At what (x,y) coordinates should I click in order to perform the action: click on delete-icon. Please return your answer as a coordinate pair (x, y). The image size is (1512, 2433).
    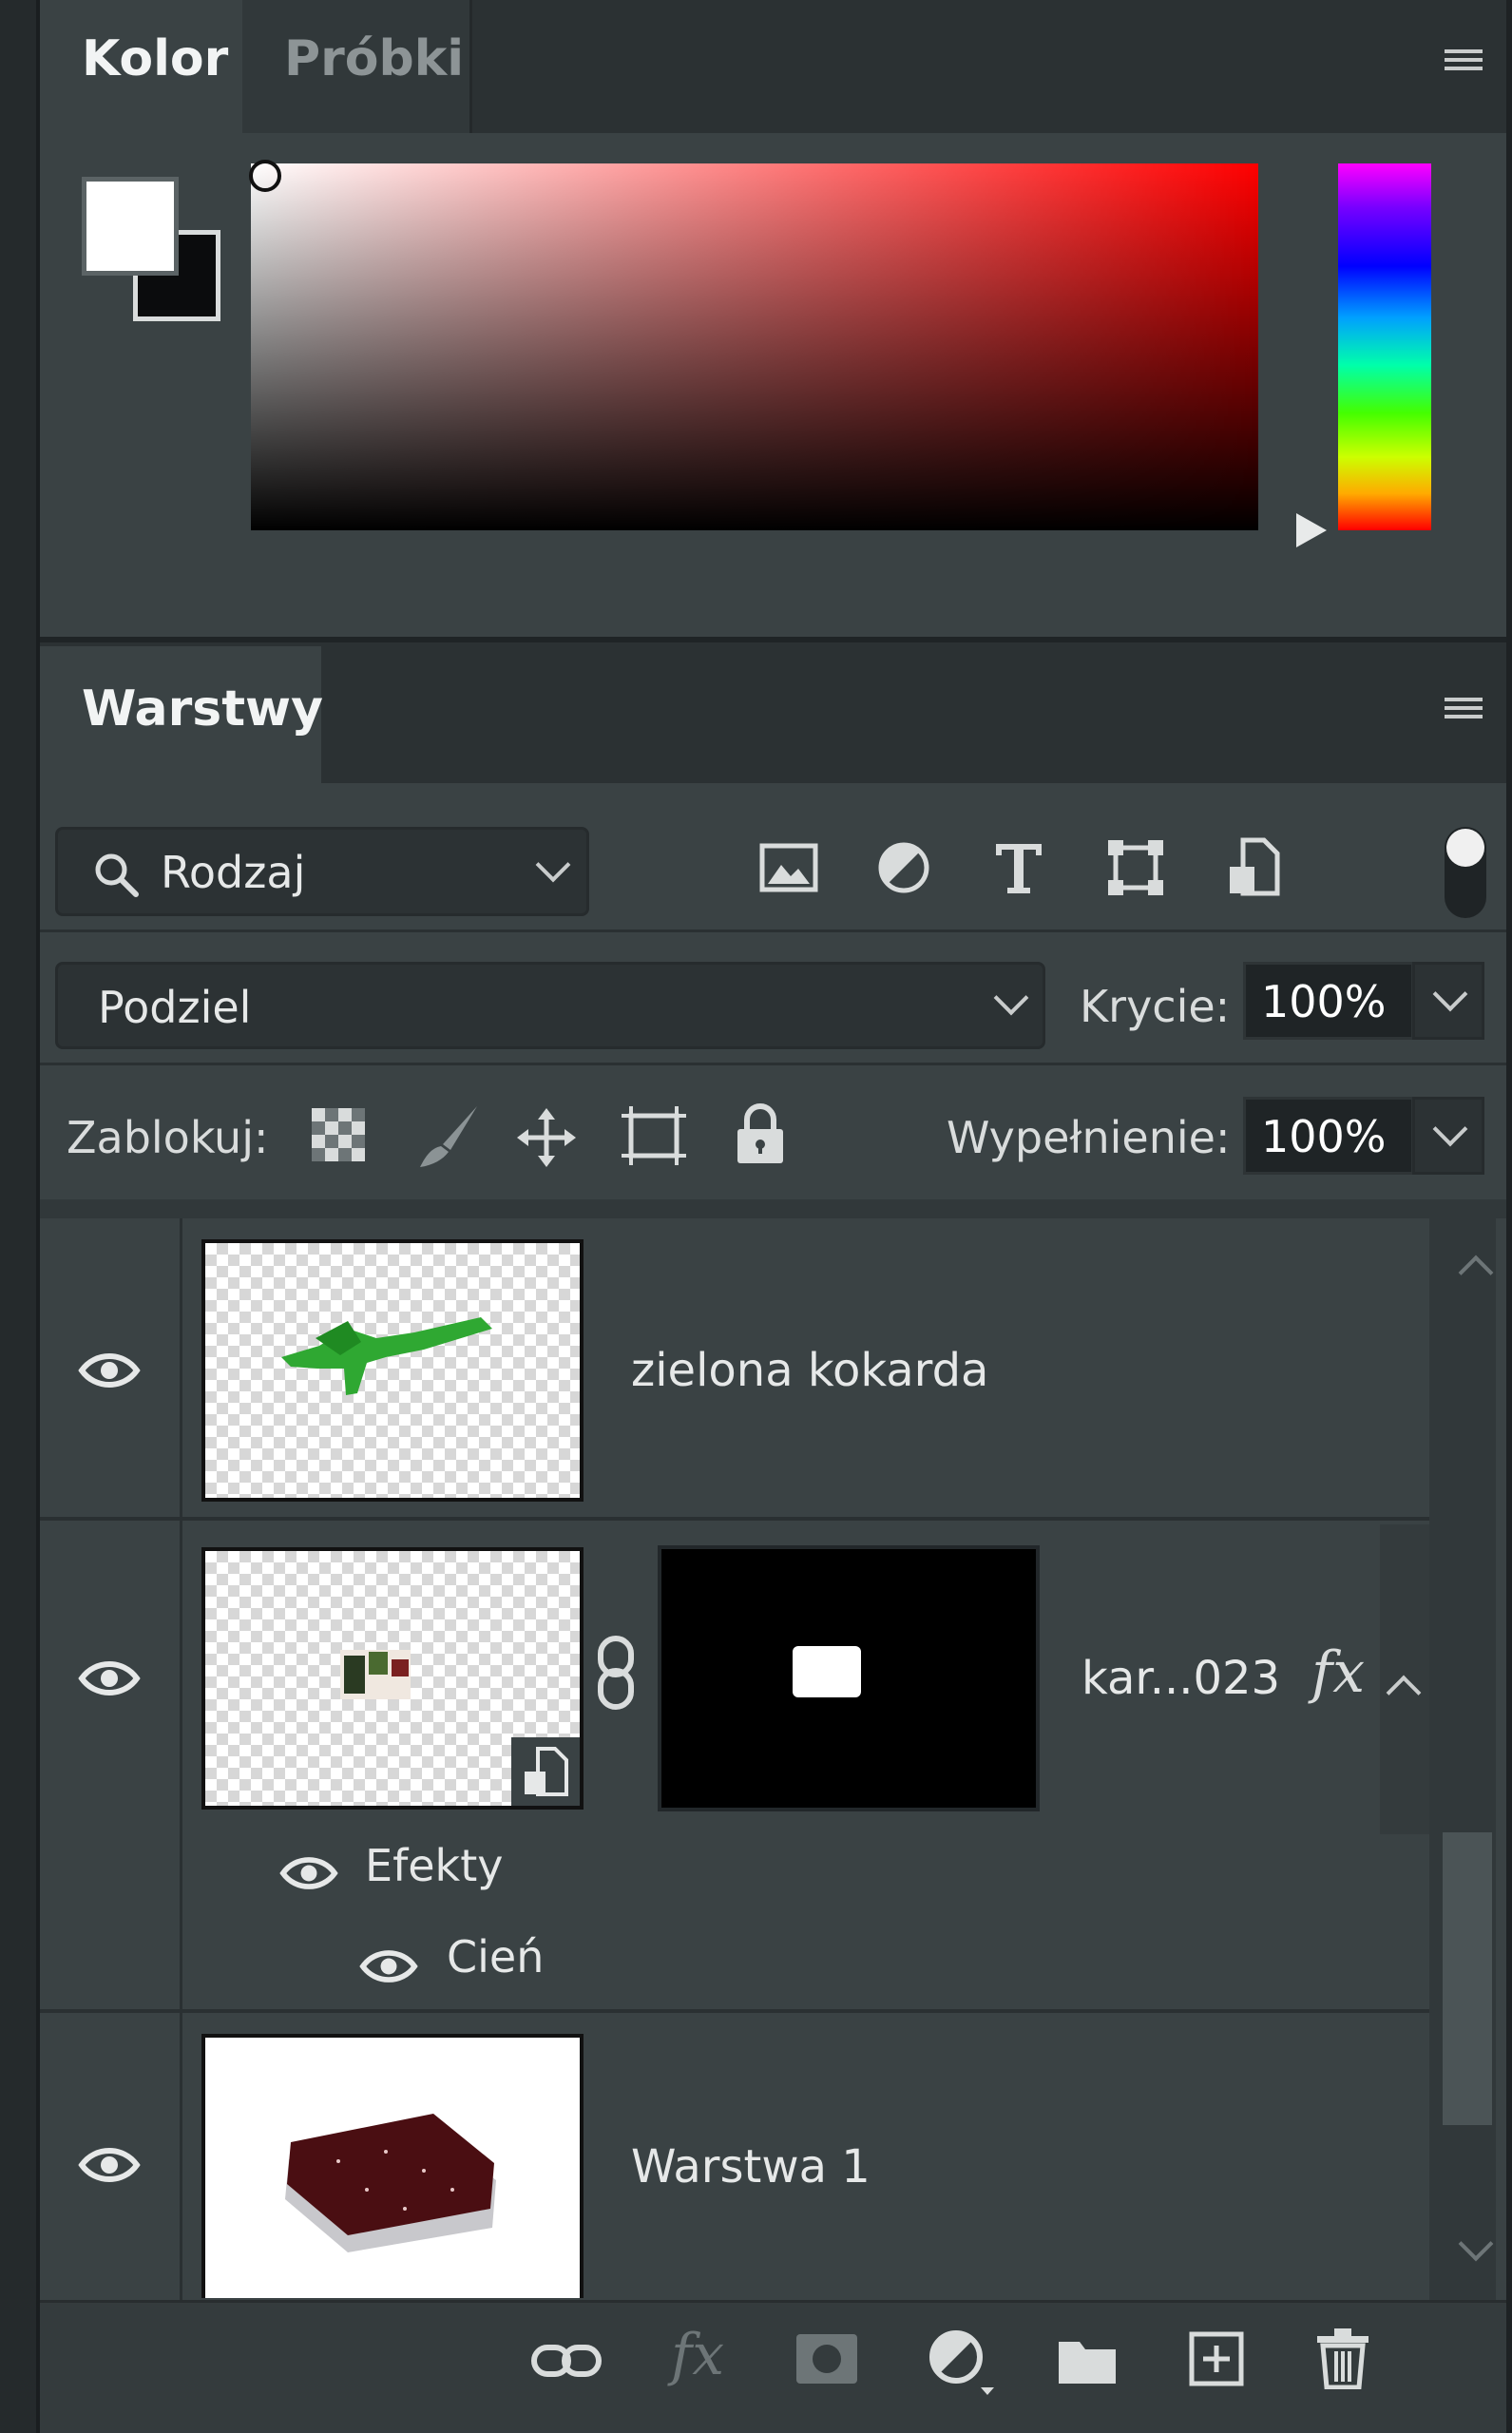
    Looking at the image, I should click on (1342, 2358).